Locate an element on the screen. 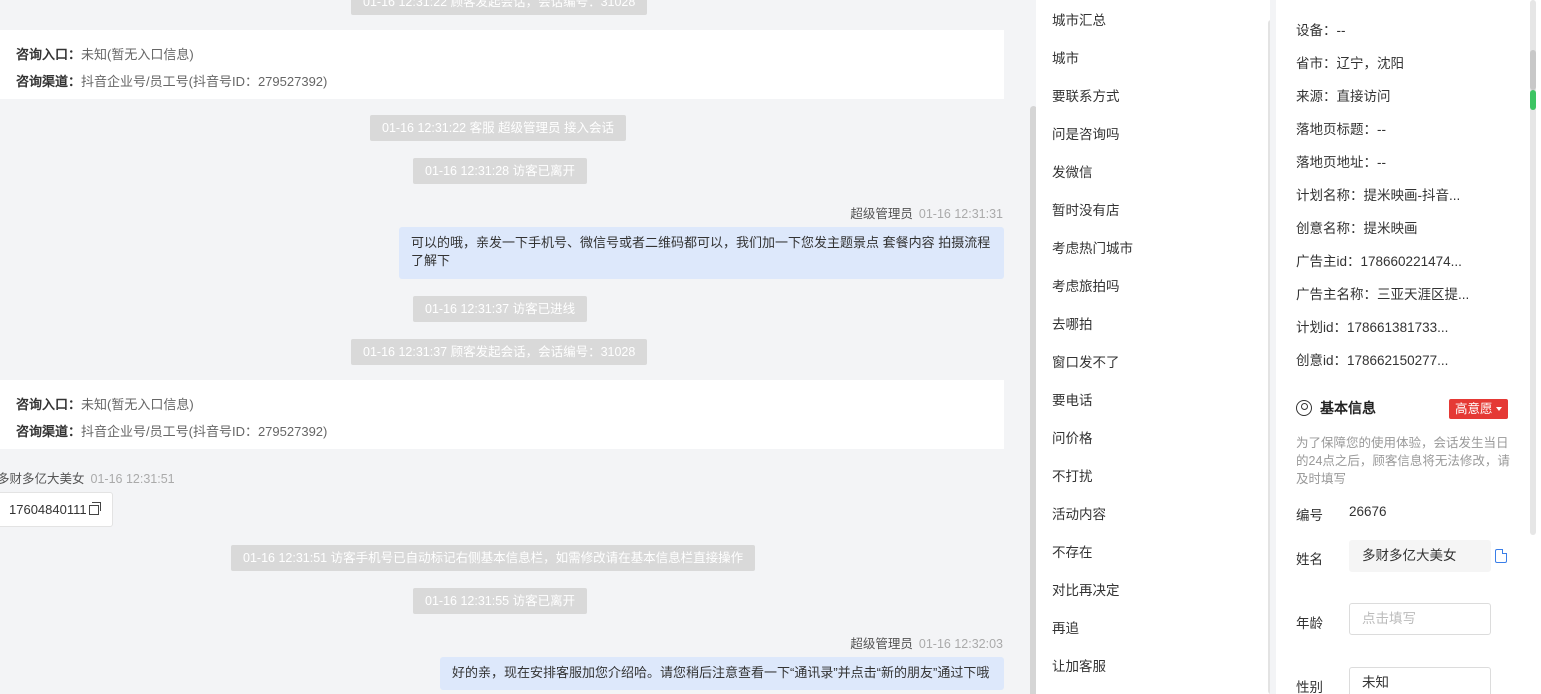 The image size is (1541, 694). basic-info-heading: 基本信息 is located at coordinates (1336, 408).